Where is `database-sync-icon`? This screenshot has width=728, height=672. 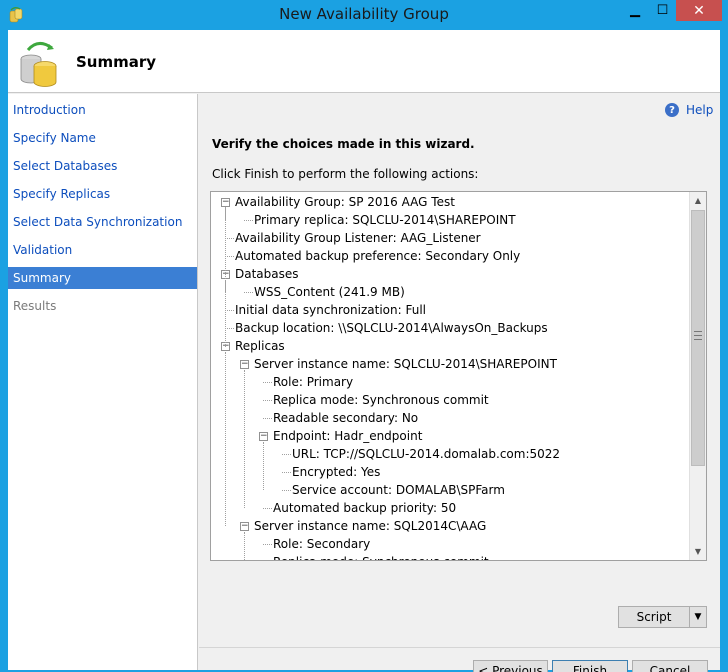
database-sync-icon is located at coordinates (38, 64).